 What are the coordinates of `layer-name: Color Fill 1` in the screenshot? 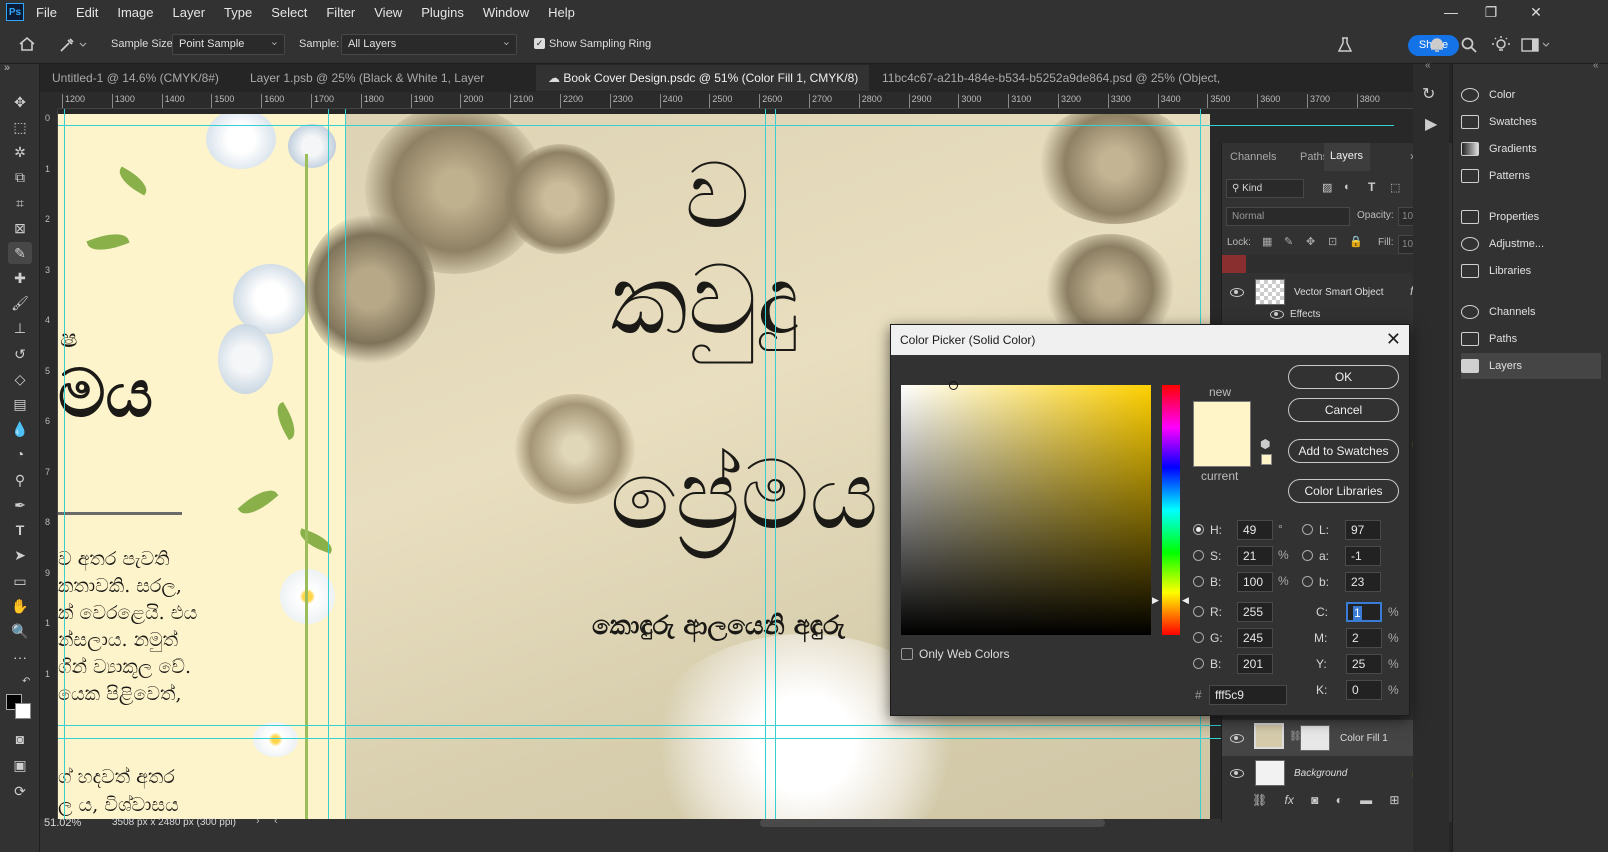 It's located at (1364, 738).